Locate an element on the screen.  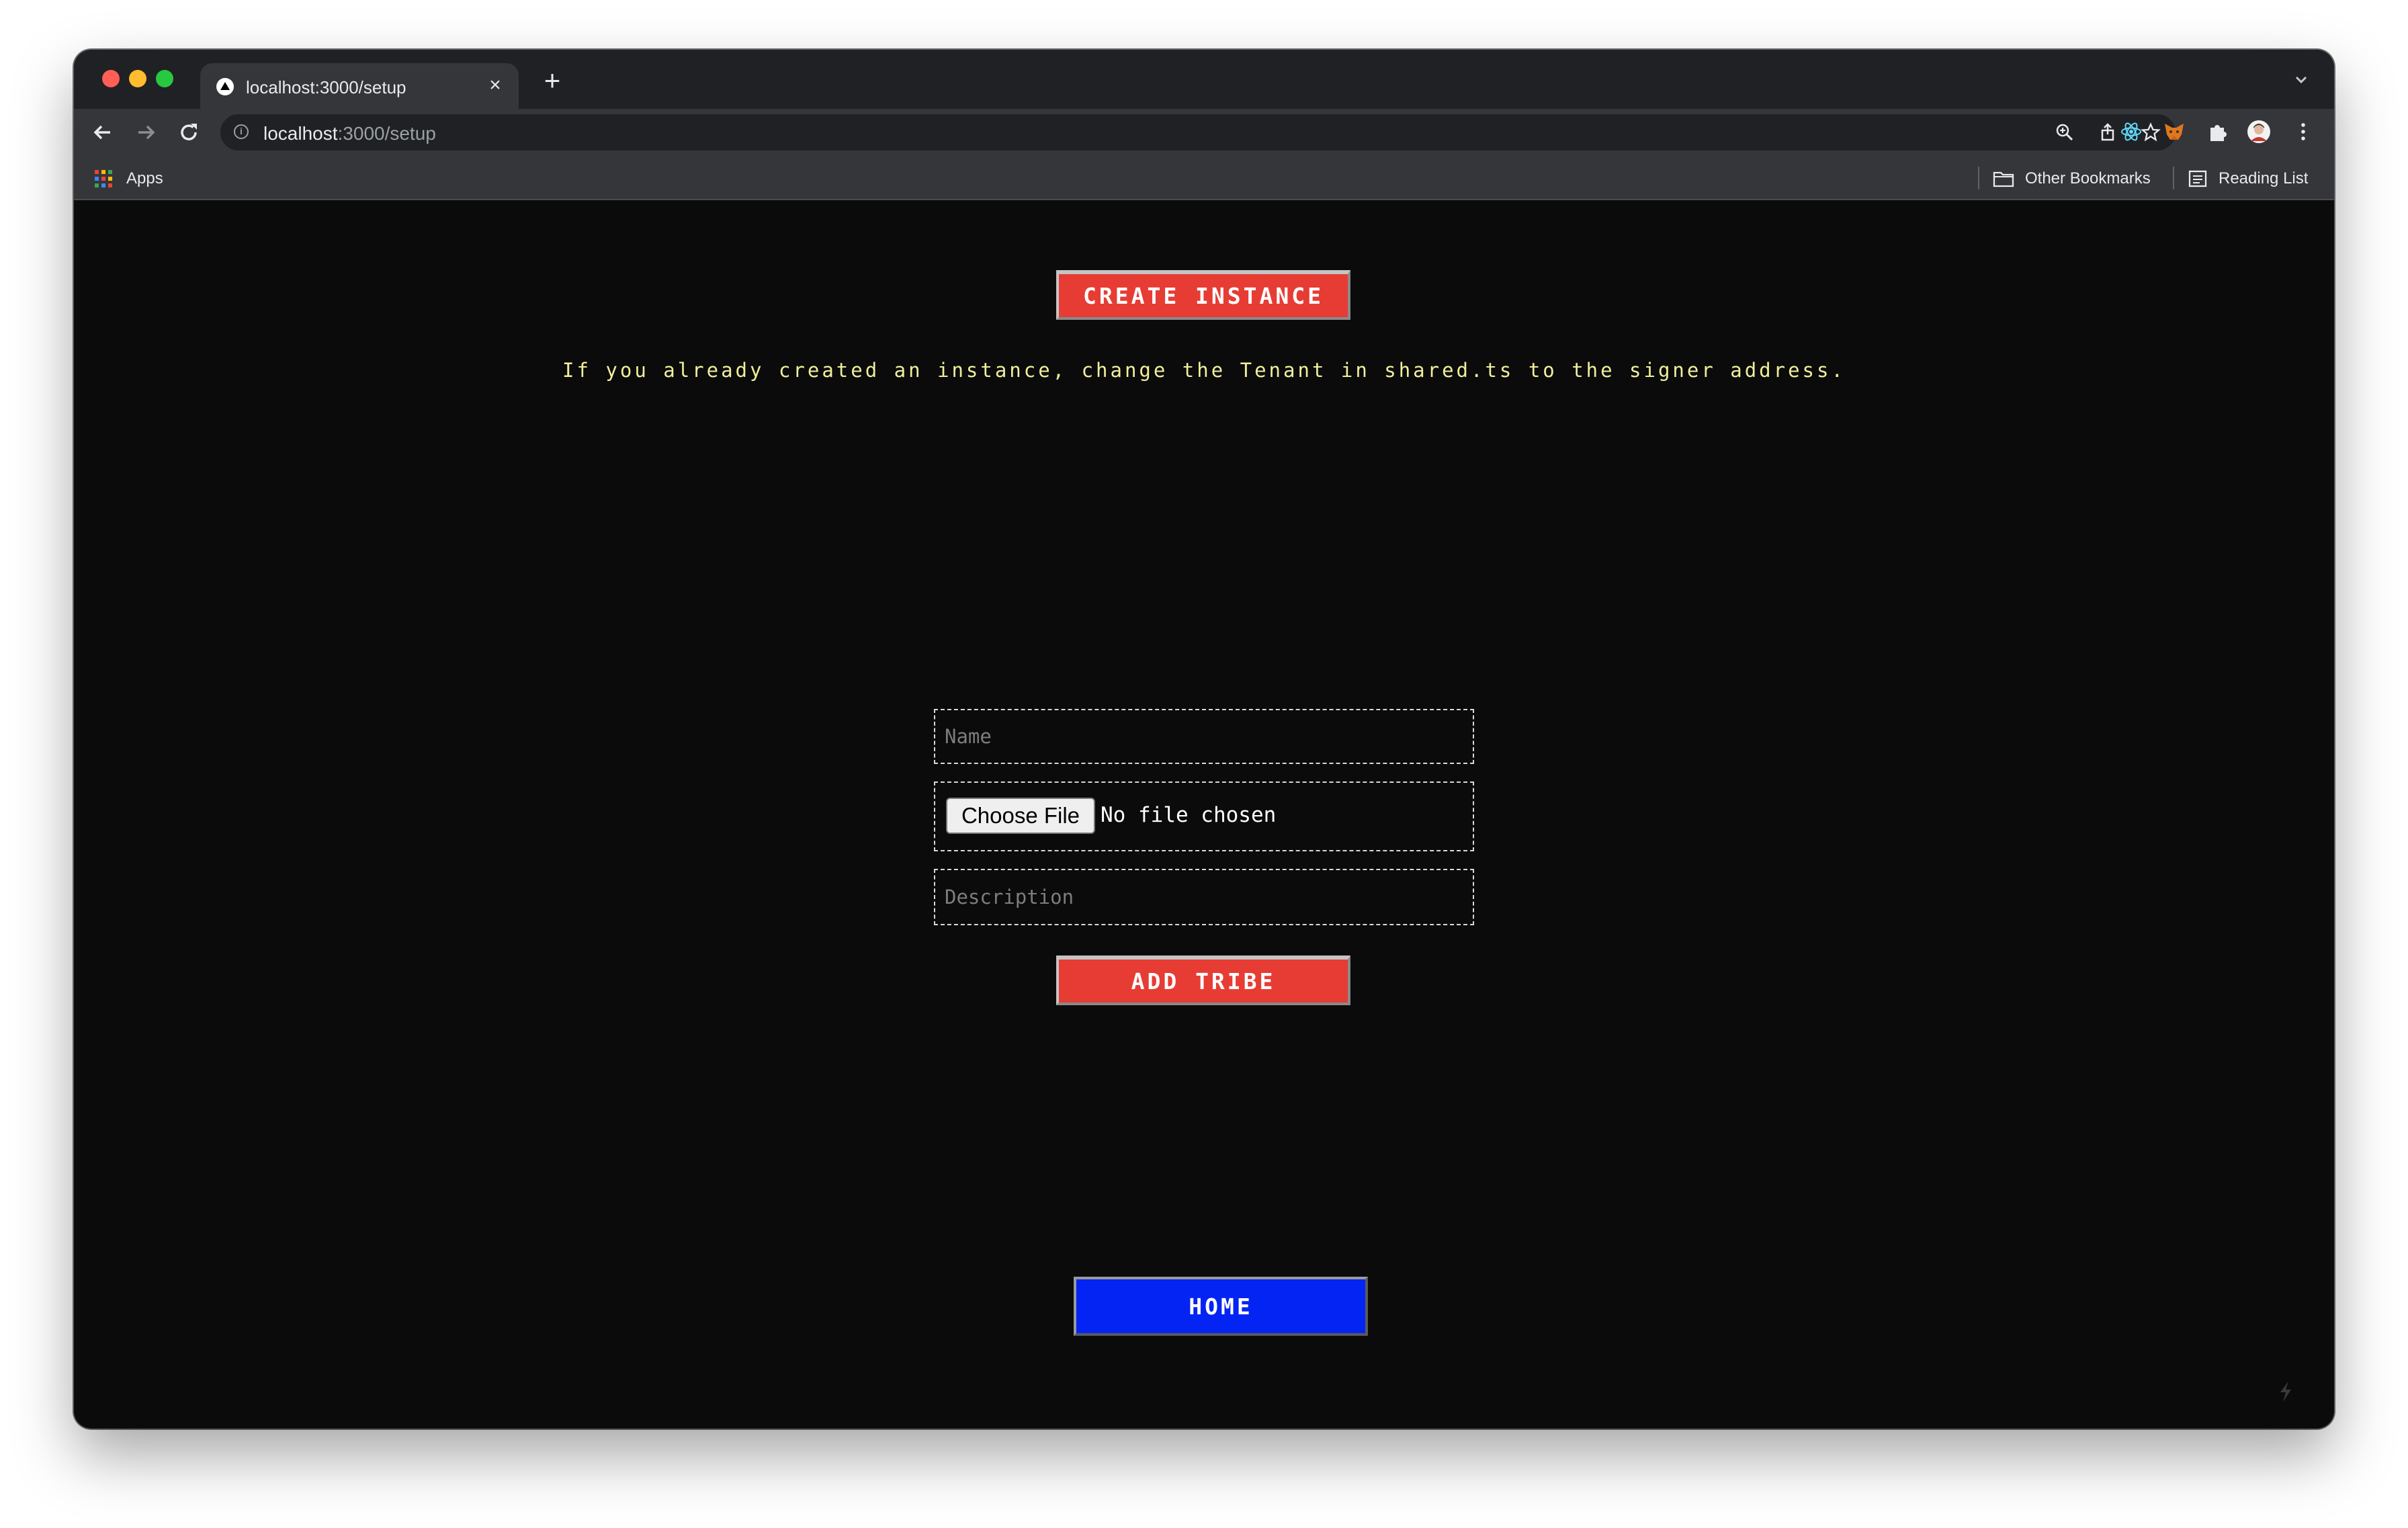
tab-search-chevron-icon is located at coordinates (2301, 80).